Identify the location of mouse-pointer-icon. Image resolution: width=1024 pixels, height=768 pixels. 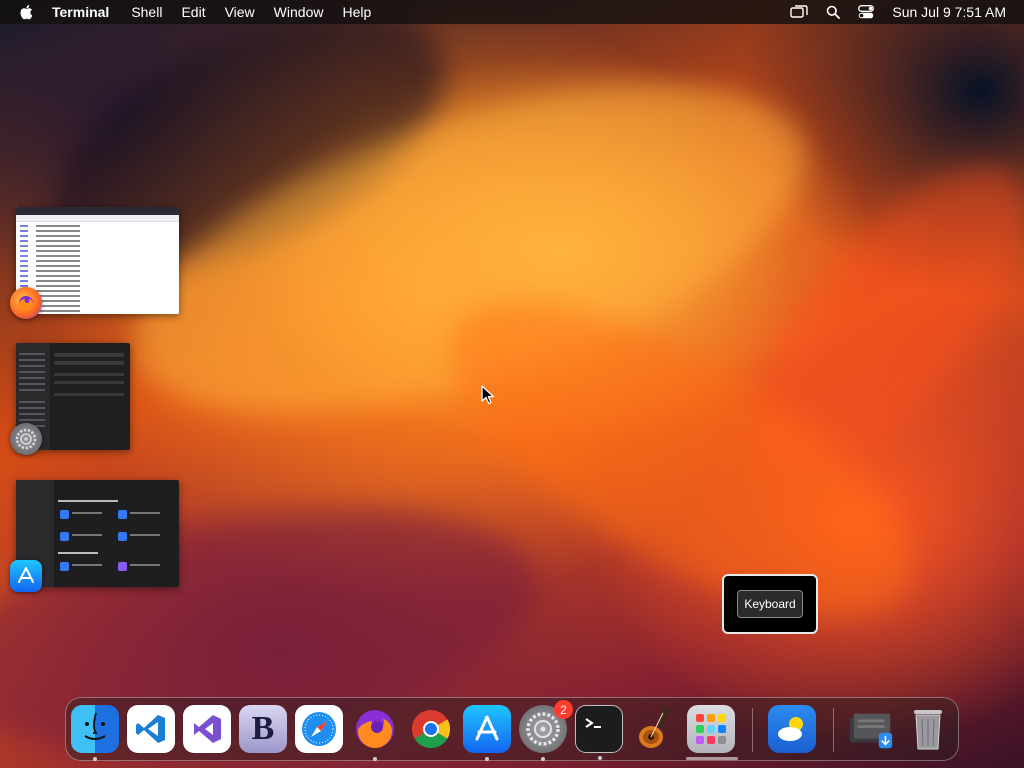
(488, 397).